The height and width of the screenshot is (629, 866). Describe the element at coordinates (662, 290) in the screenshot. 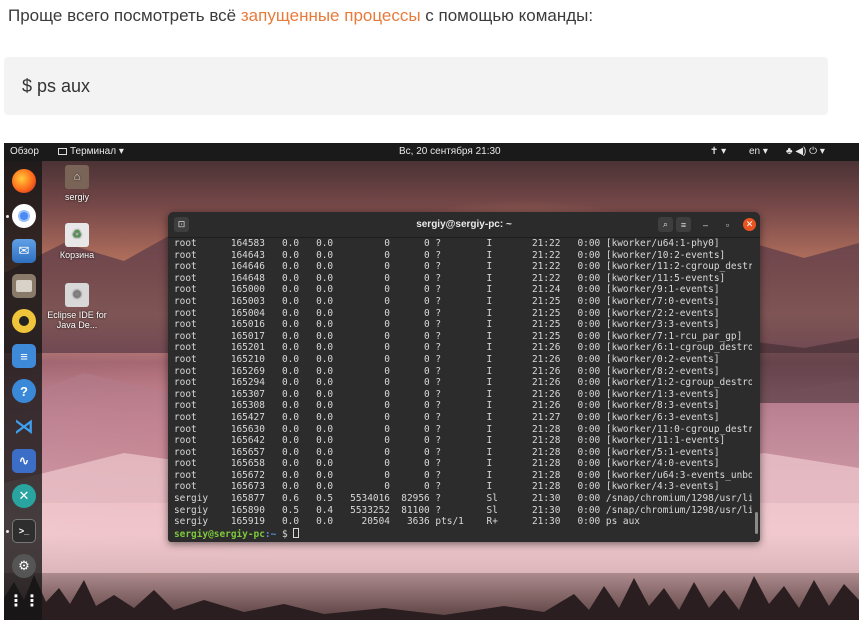

I see `process-command: [kworker/9:1-events]` at that location.